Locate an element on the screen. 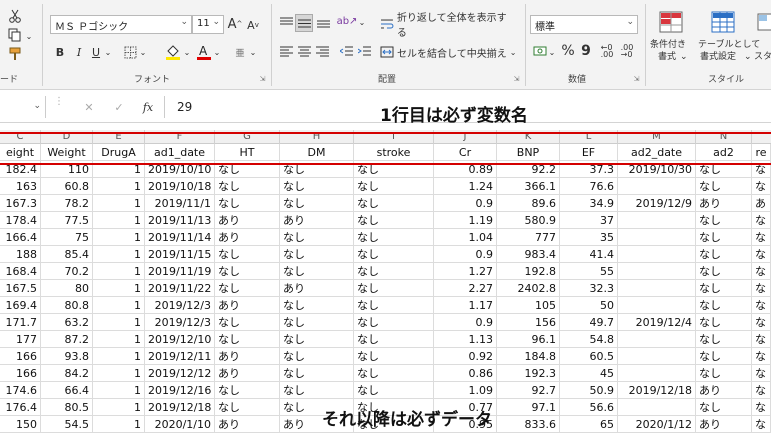 The height and width of the screenshot is (433, 771). table-cell: 56.6 is located at coordinates (589, 407).